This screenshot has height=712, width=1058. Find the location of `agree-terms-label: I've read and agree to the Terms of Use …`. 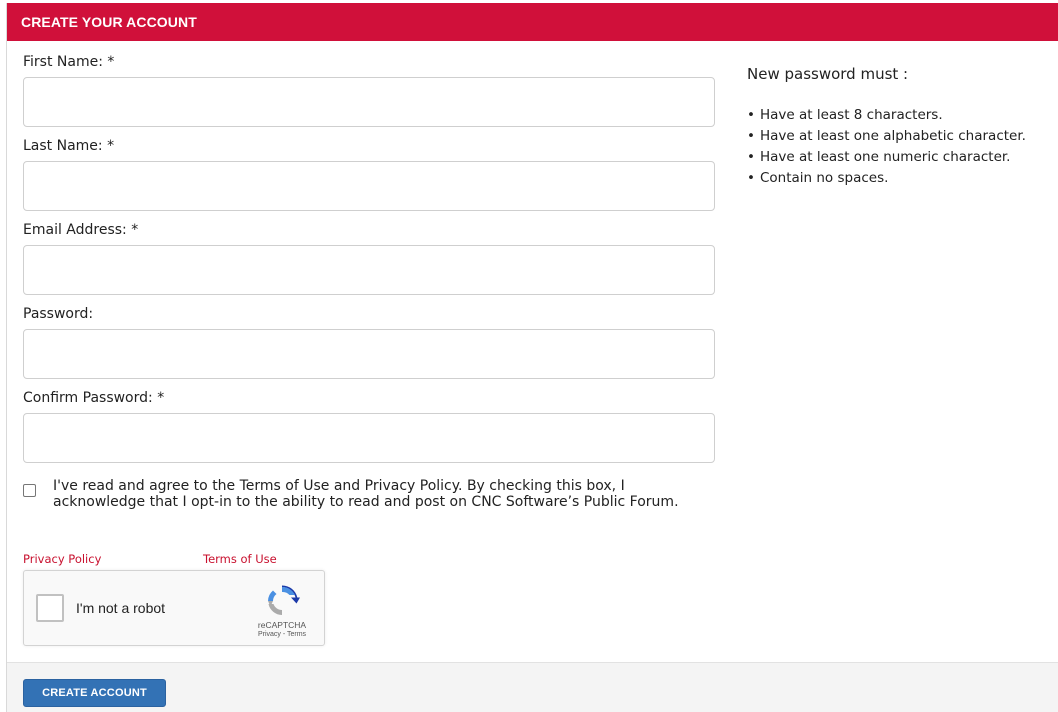

agree-terms-label: I've read and agree to the Terms of Use … is located at coordinates (366, 494).